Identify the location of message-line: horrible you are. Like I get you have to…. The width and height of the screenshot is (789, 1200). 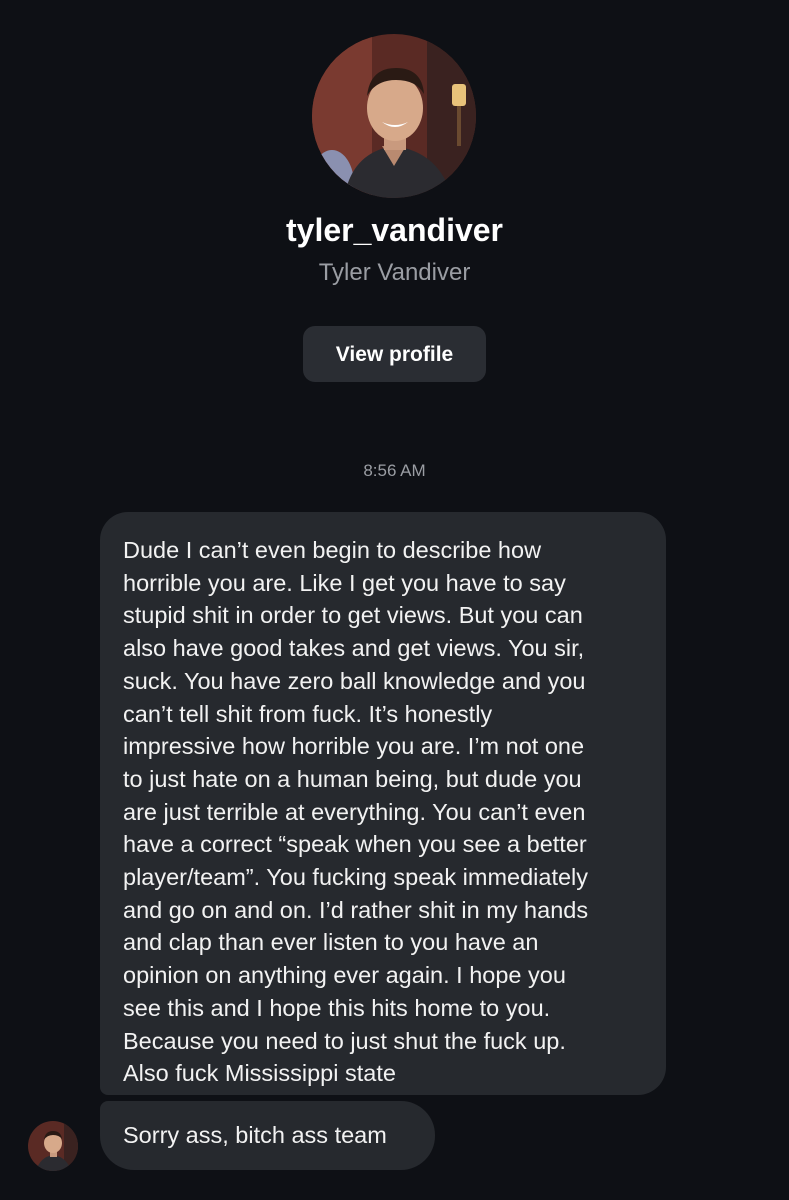
(344, 582).